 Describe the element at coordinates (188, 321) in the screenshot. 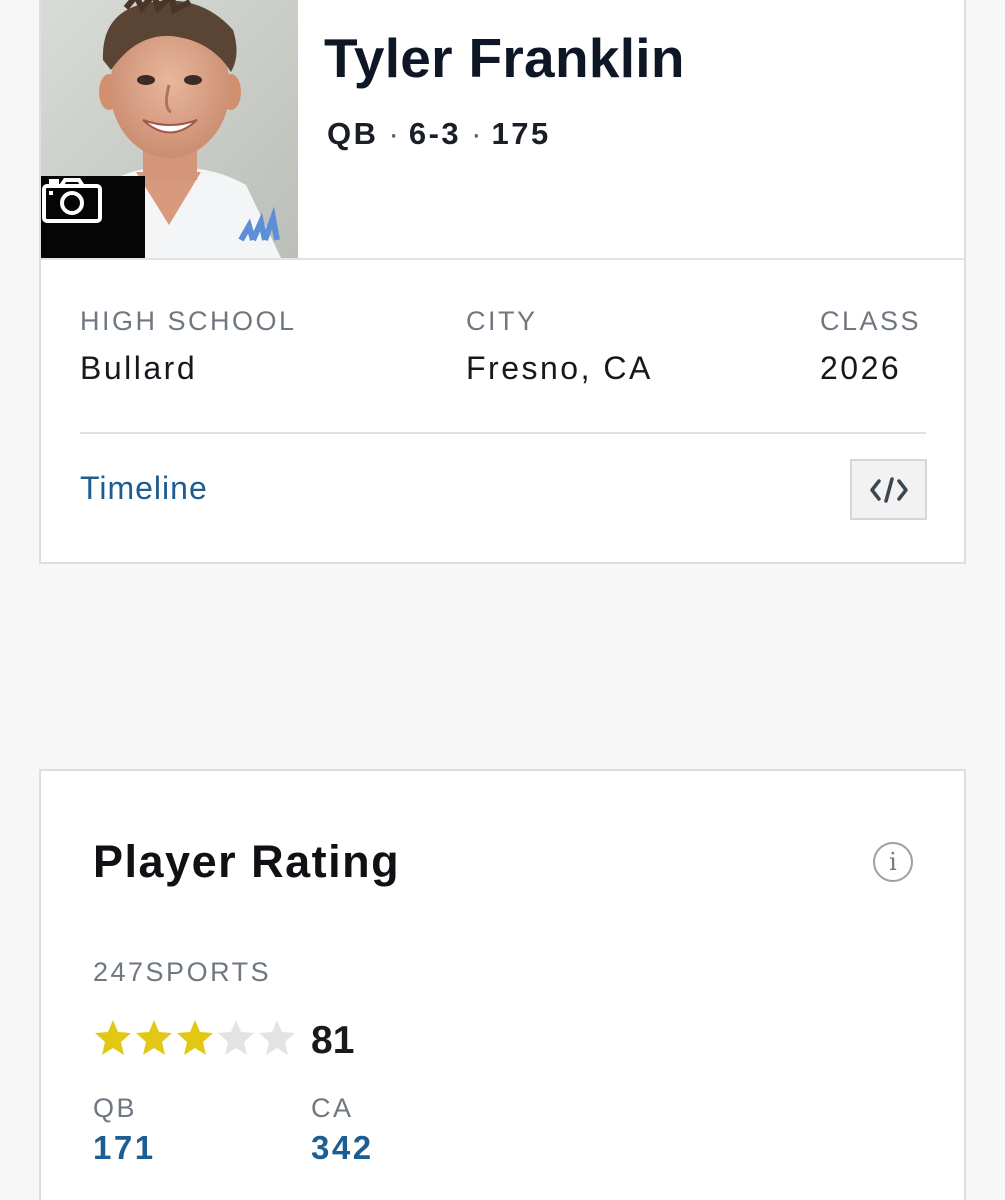

I see `high-school-label: HIGH SCHOOL` at that location.